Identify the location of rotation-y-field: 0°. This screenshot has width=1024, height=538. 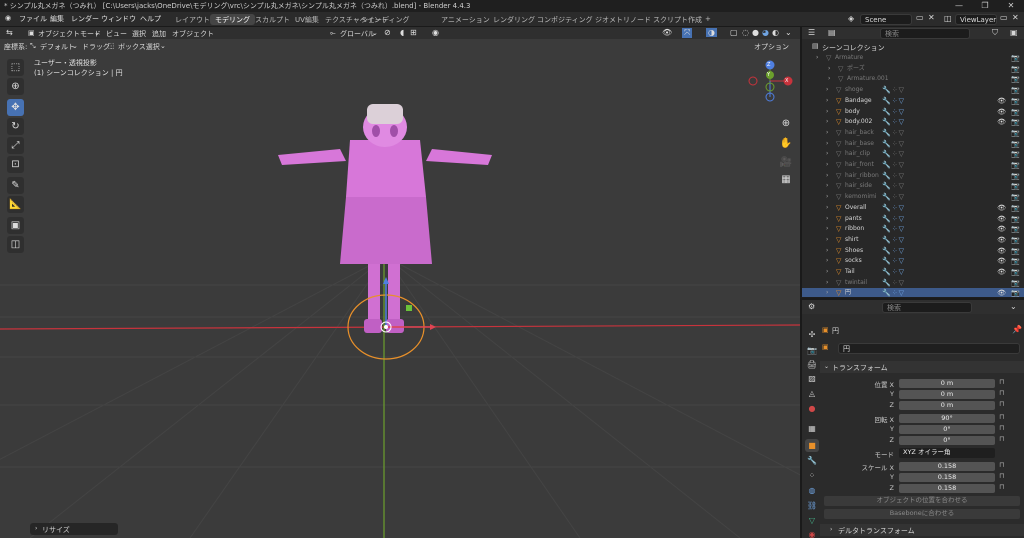
(947, 429).